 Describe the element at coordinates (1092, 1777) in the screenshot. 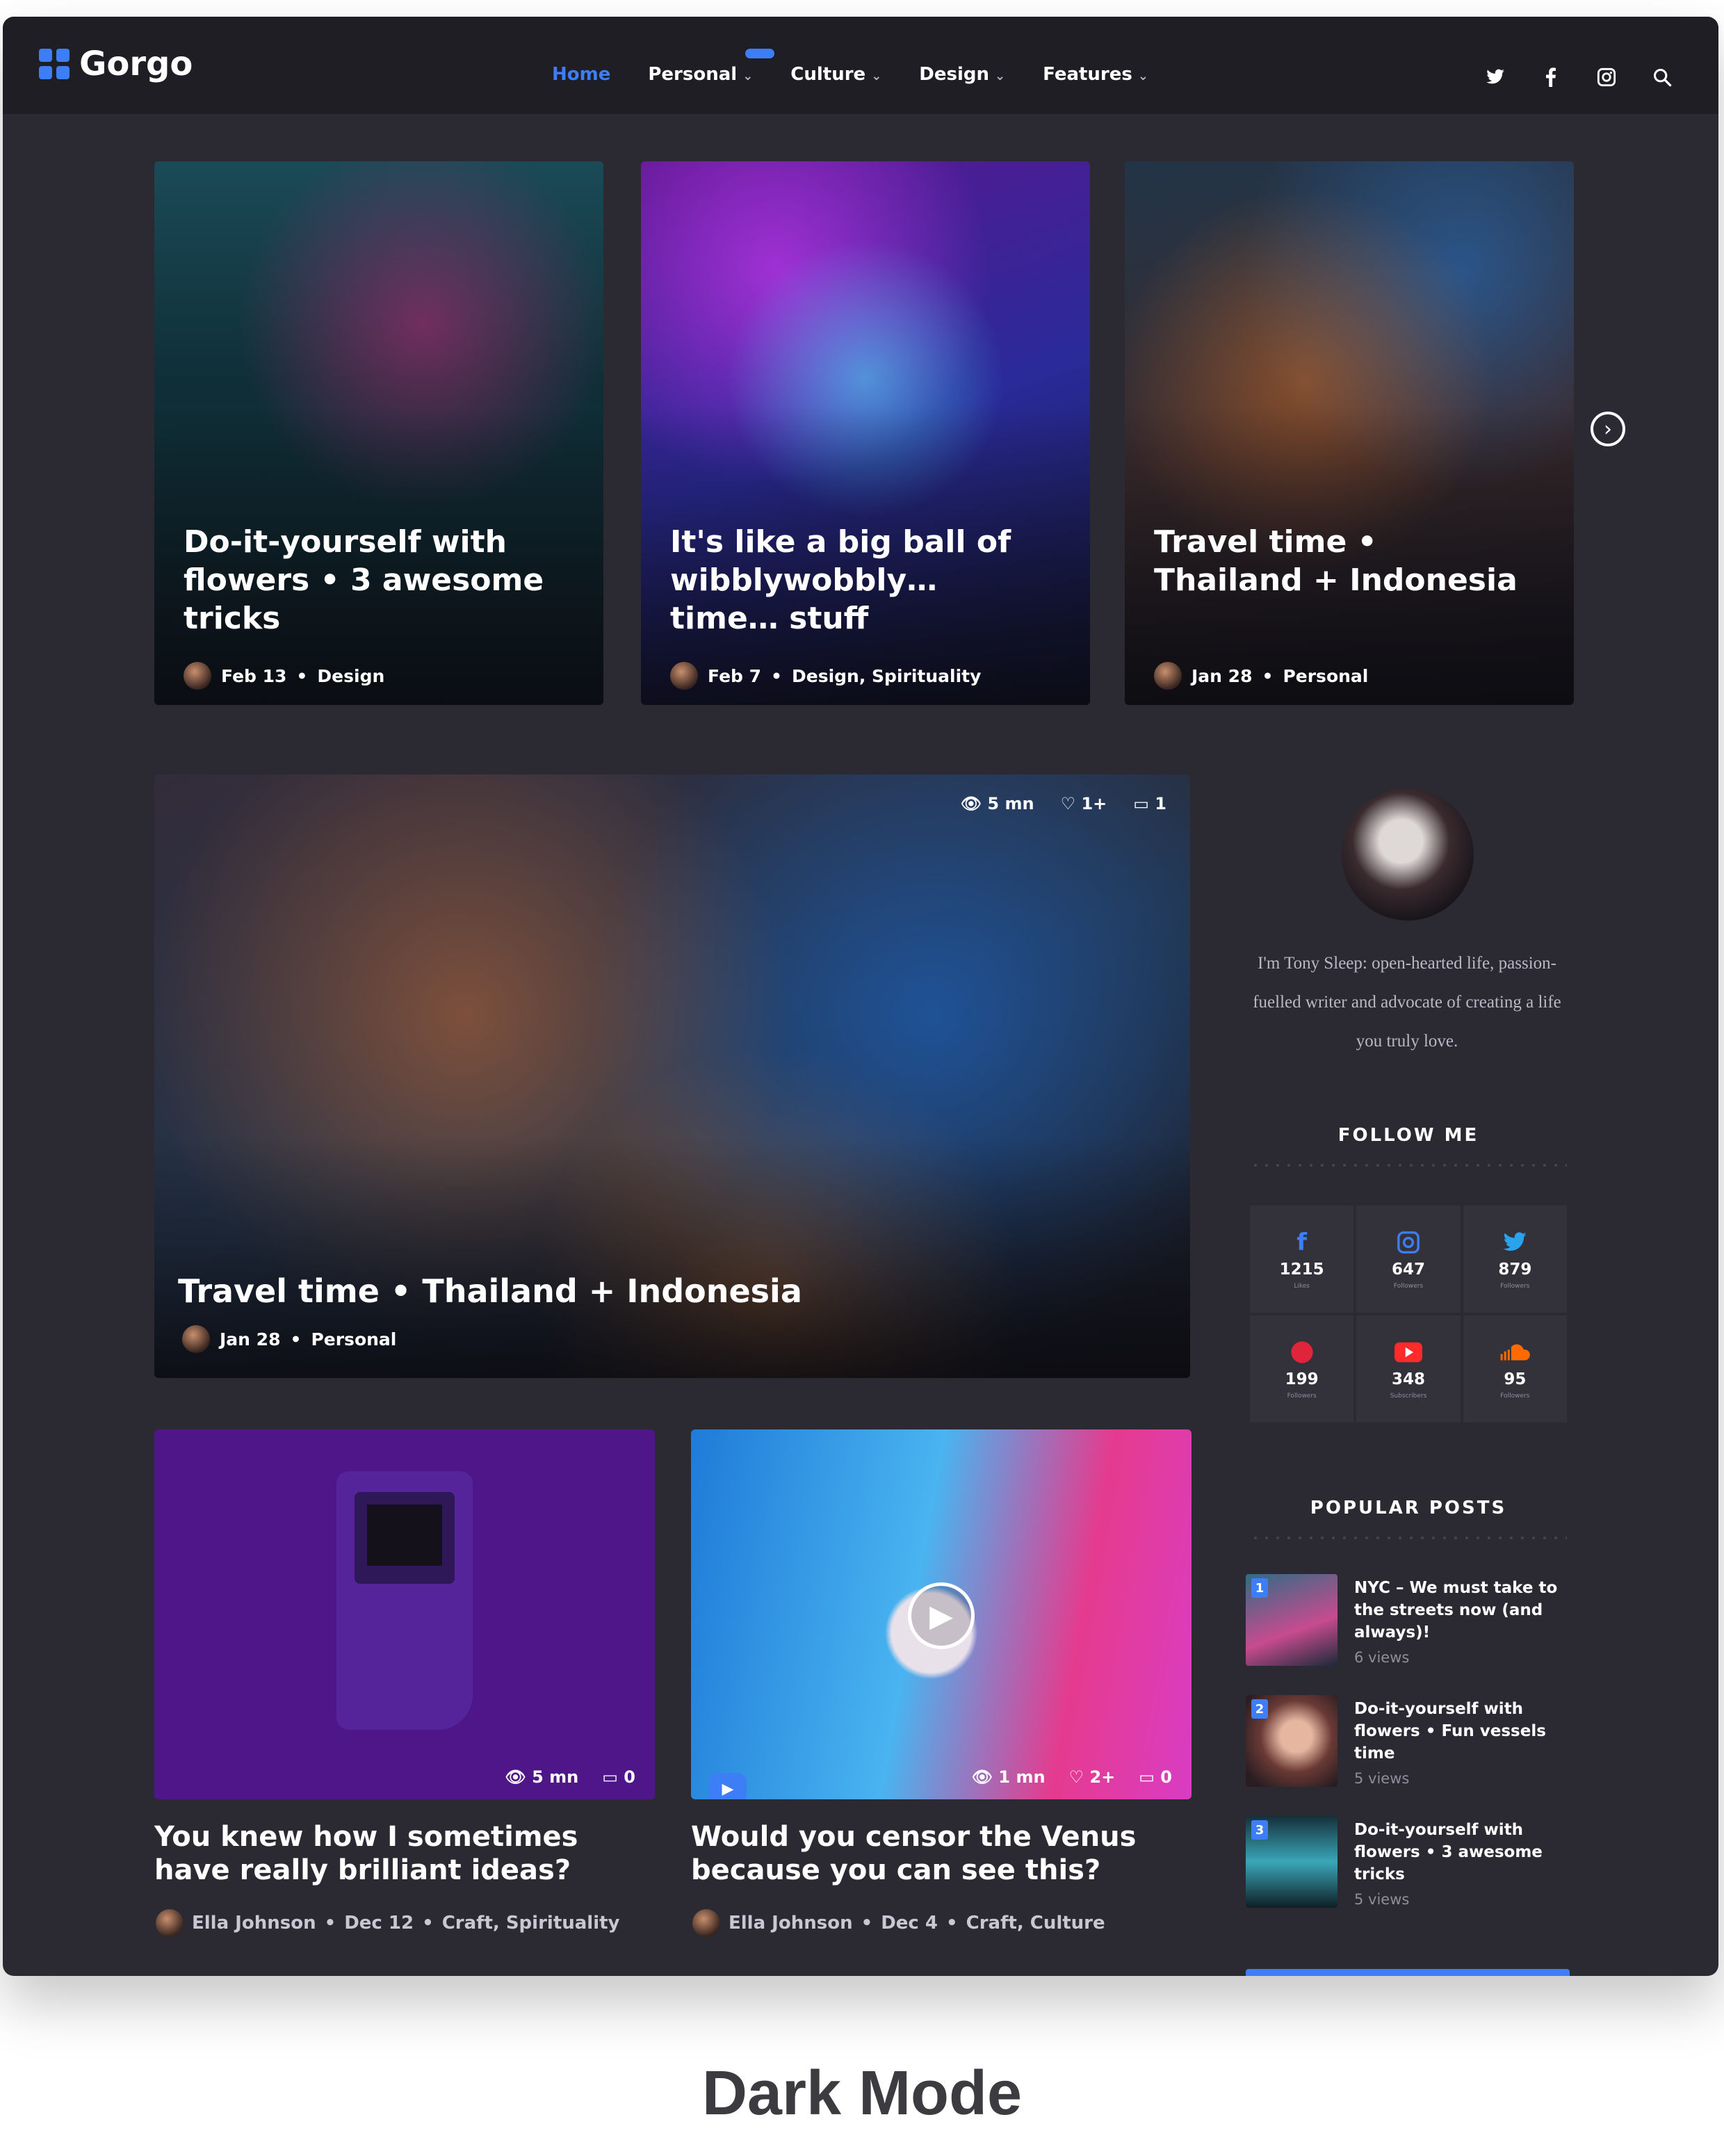

I see `likes-count: ♡ 2+` at that location.